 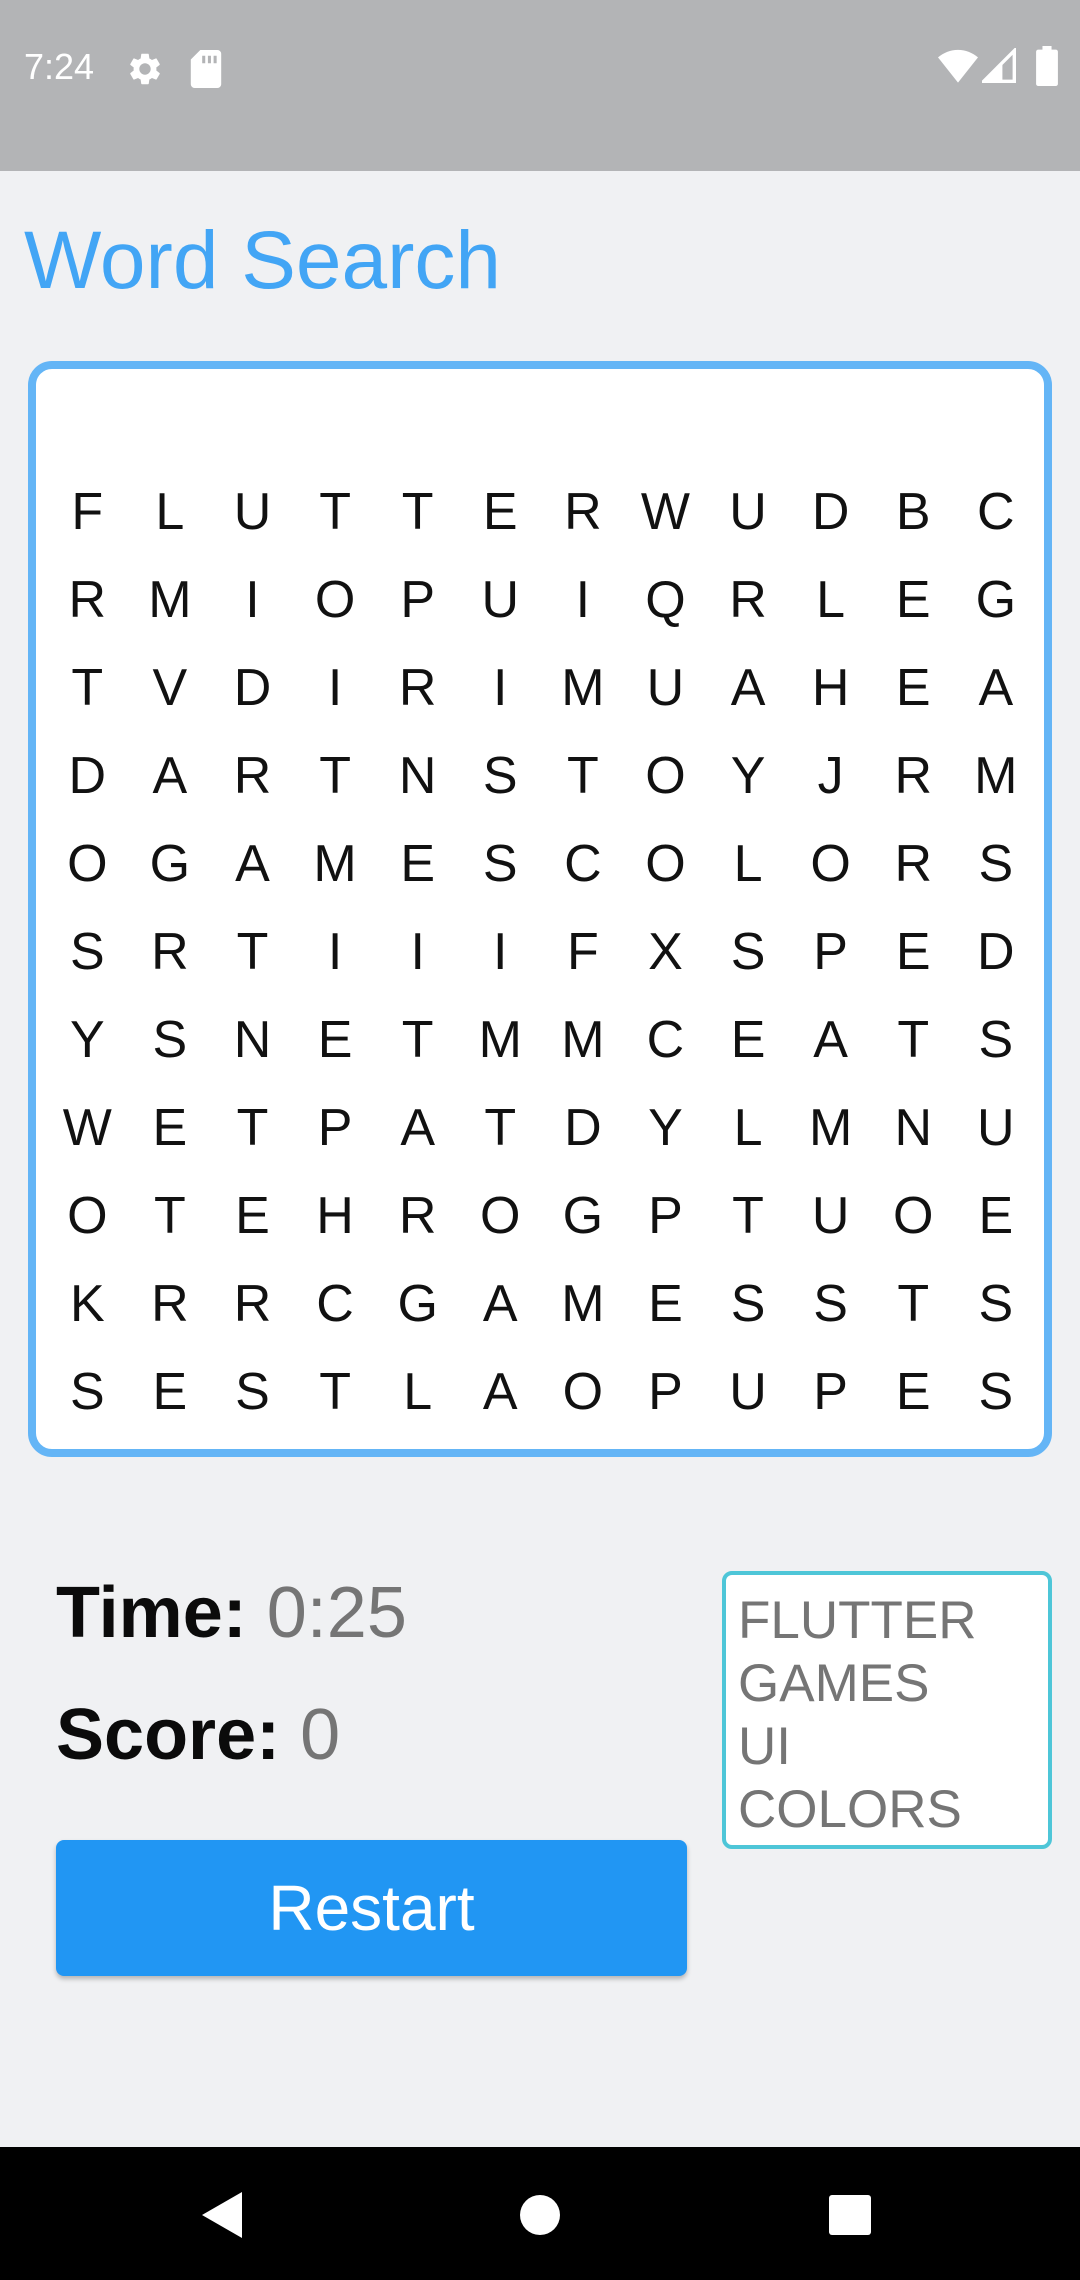 I want to click on grid-cell: Q, so click(x=665, y=600).